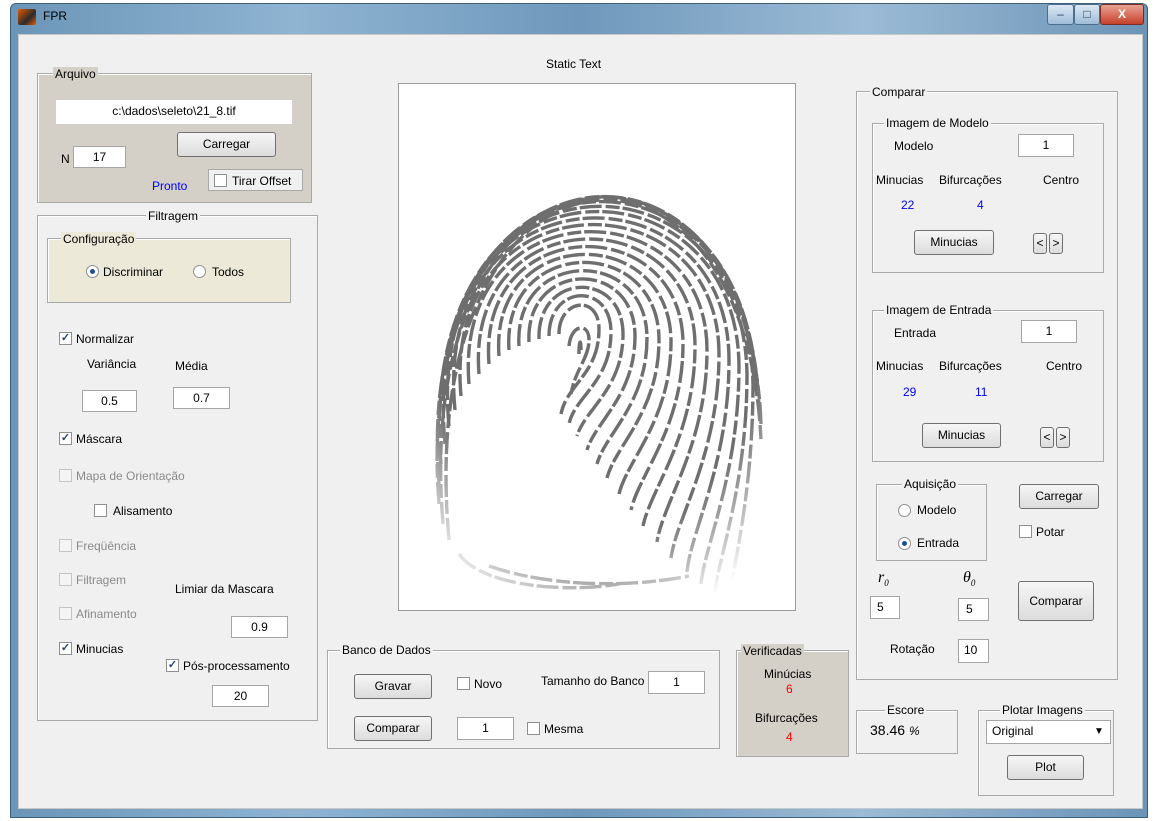 The image size is (1155, 821). What do you see at coordinates (1045, 767) in the screenshot?
I see `plot-button: Plot` at bounding box center [1045, 767].